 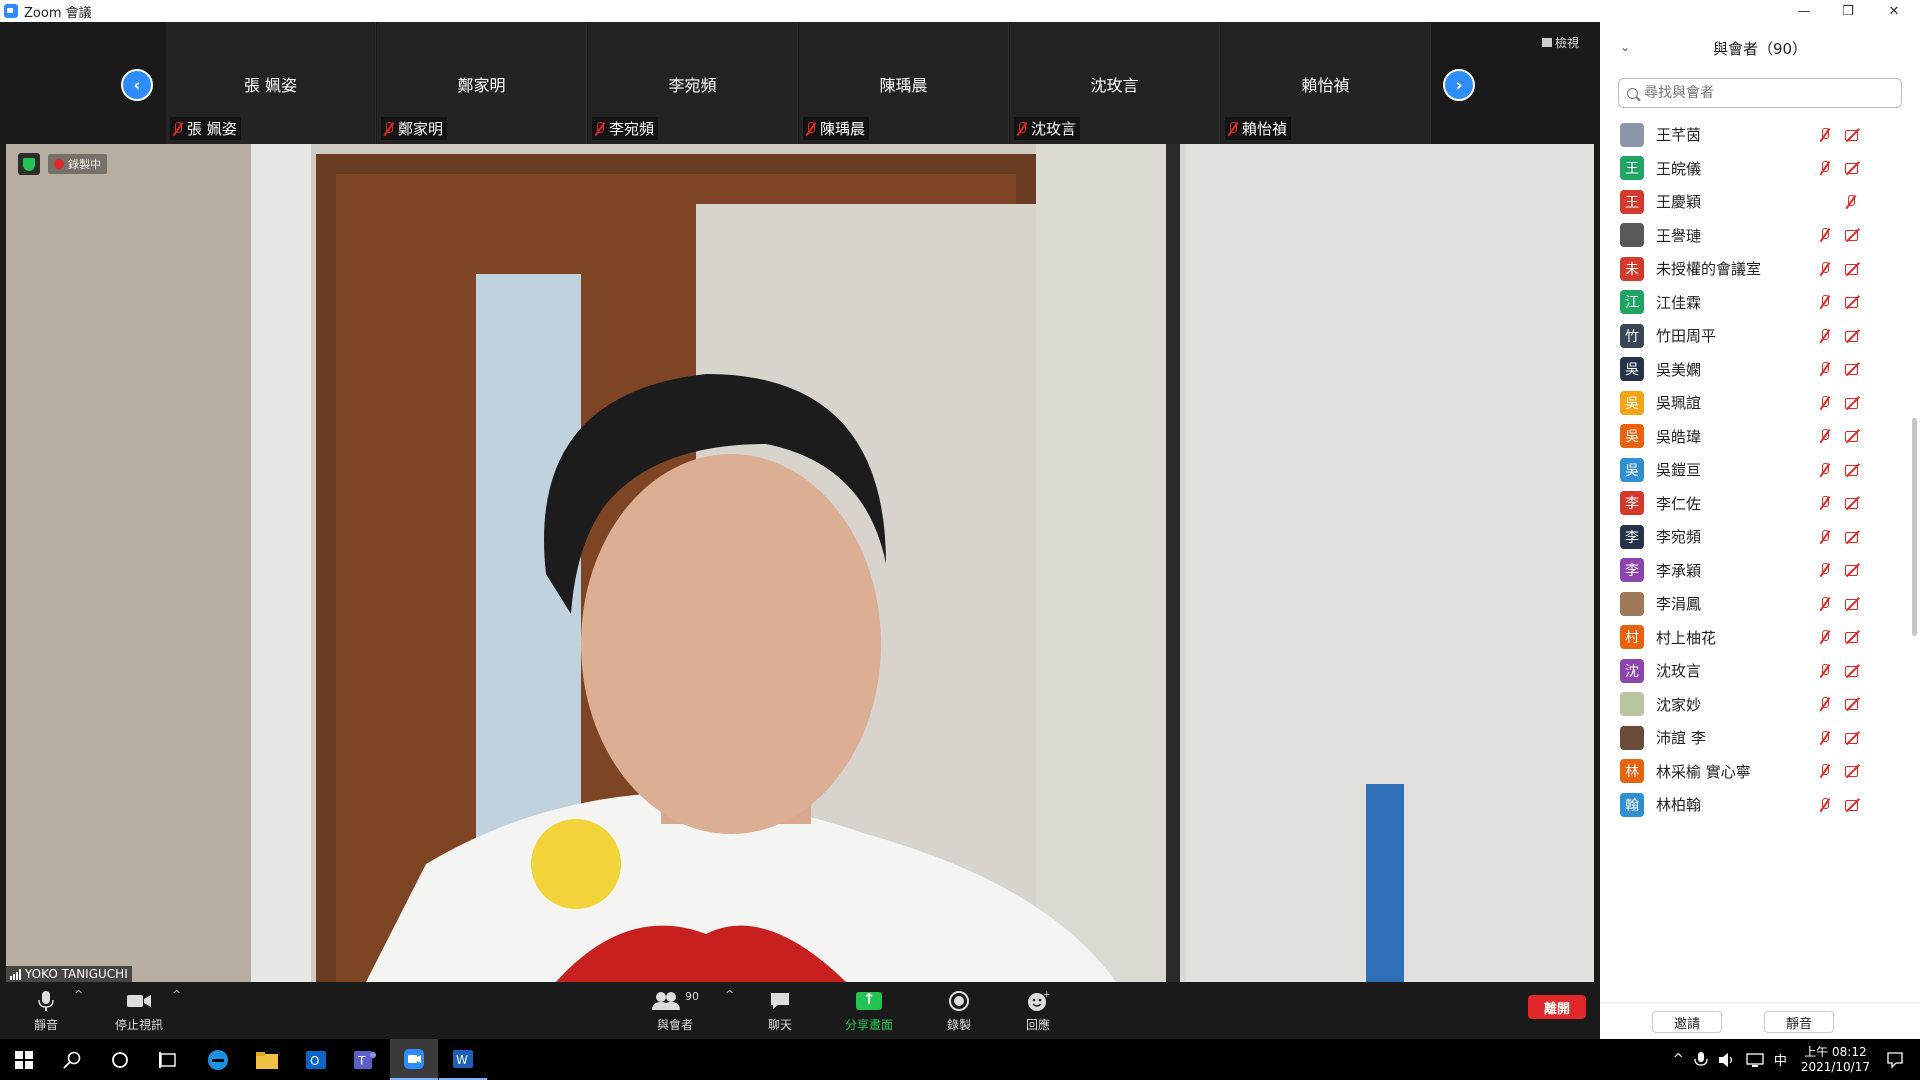 I want to click on teams-app: T, so click(x=365, y=1059).